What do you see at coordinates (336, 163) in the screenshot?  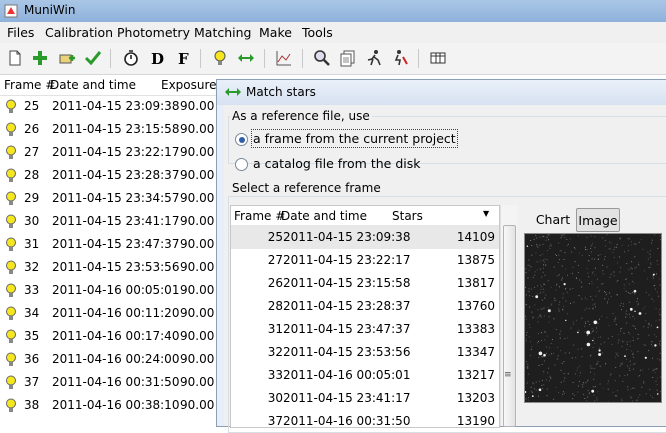 I see `radio-catalog-label: a catalog file from the disk` at bounding box center [336, 163].